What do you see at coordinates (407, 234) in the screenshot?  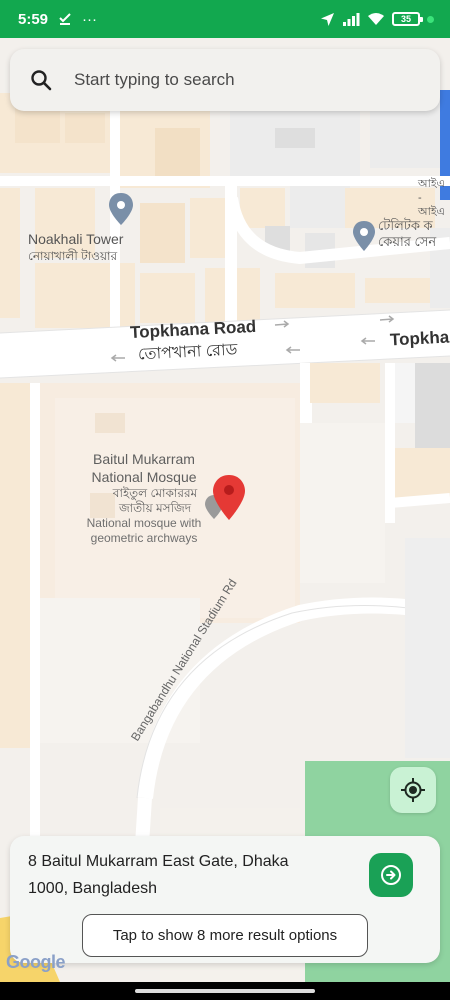 I see `teletalk-label: টেলিটক ক কেয়ার সেন` at bounding box center [407, 234].